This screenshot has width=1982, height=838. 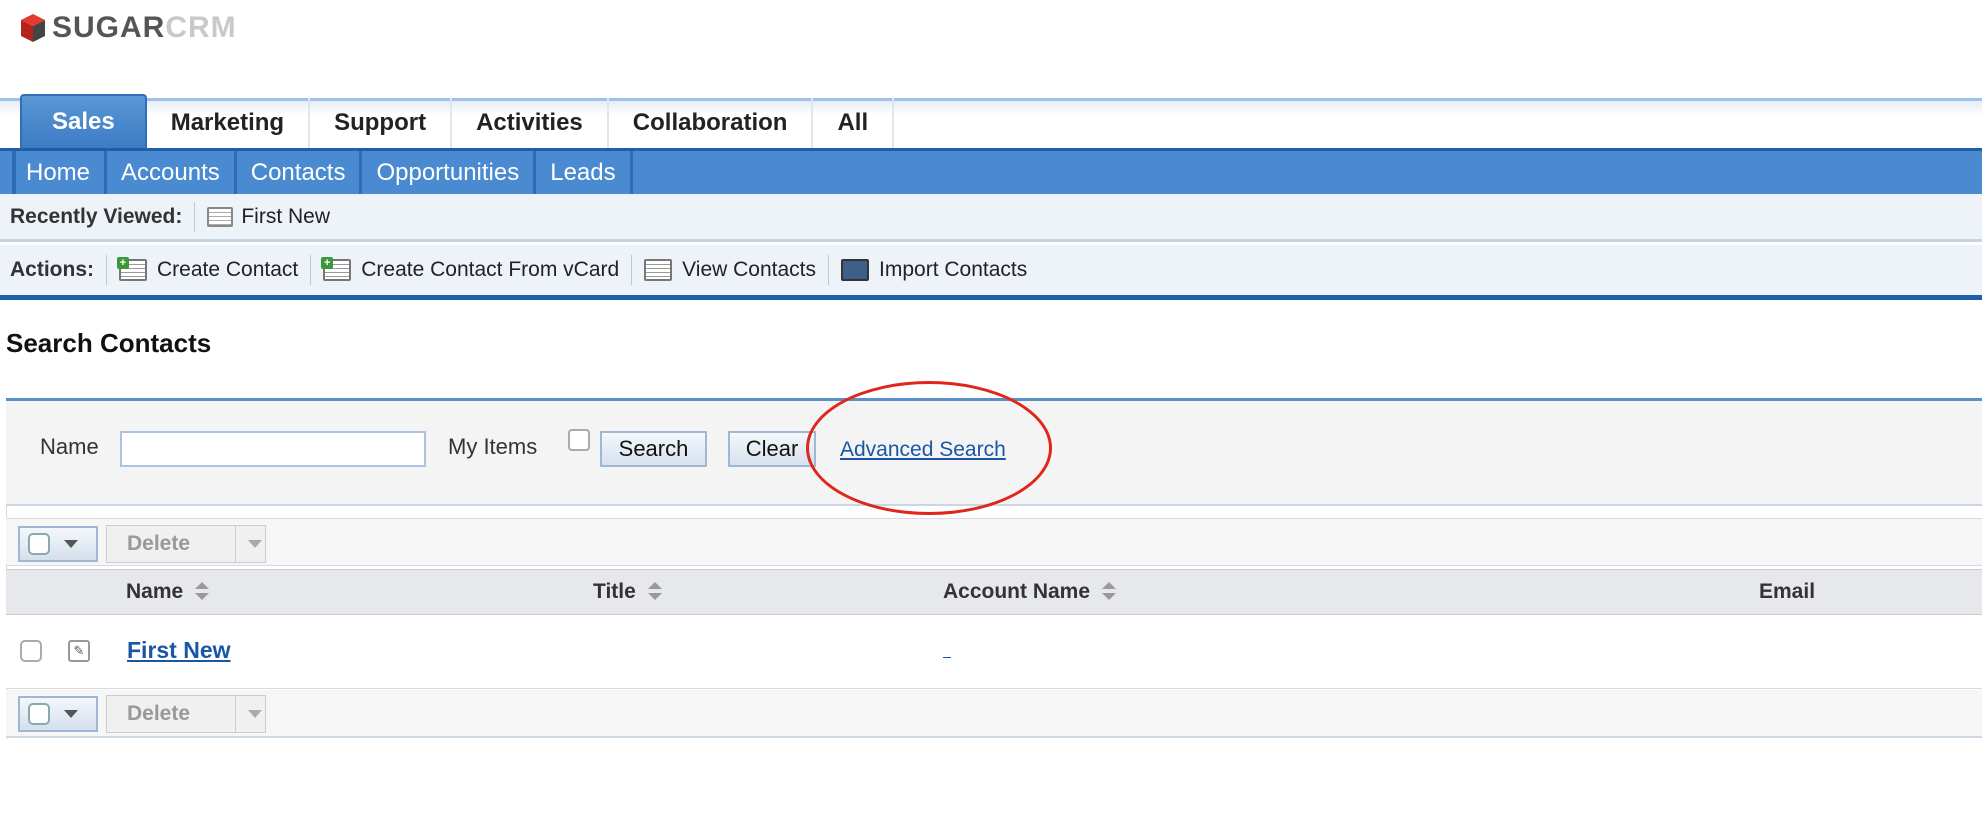 What do you see at coordinates (929, 448) in the screenshot?
I see `highlight-circle-annotation` at bounding box center [929, 448].